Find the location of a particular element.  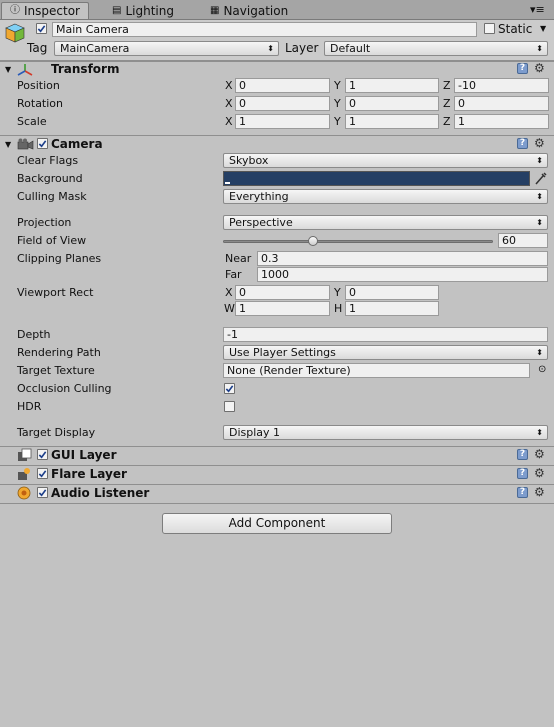

camera-icon is located at coordinates (25, 144).